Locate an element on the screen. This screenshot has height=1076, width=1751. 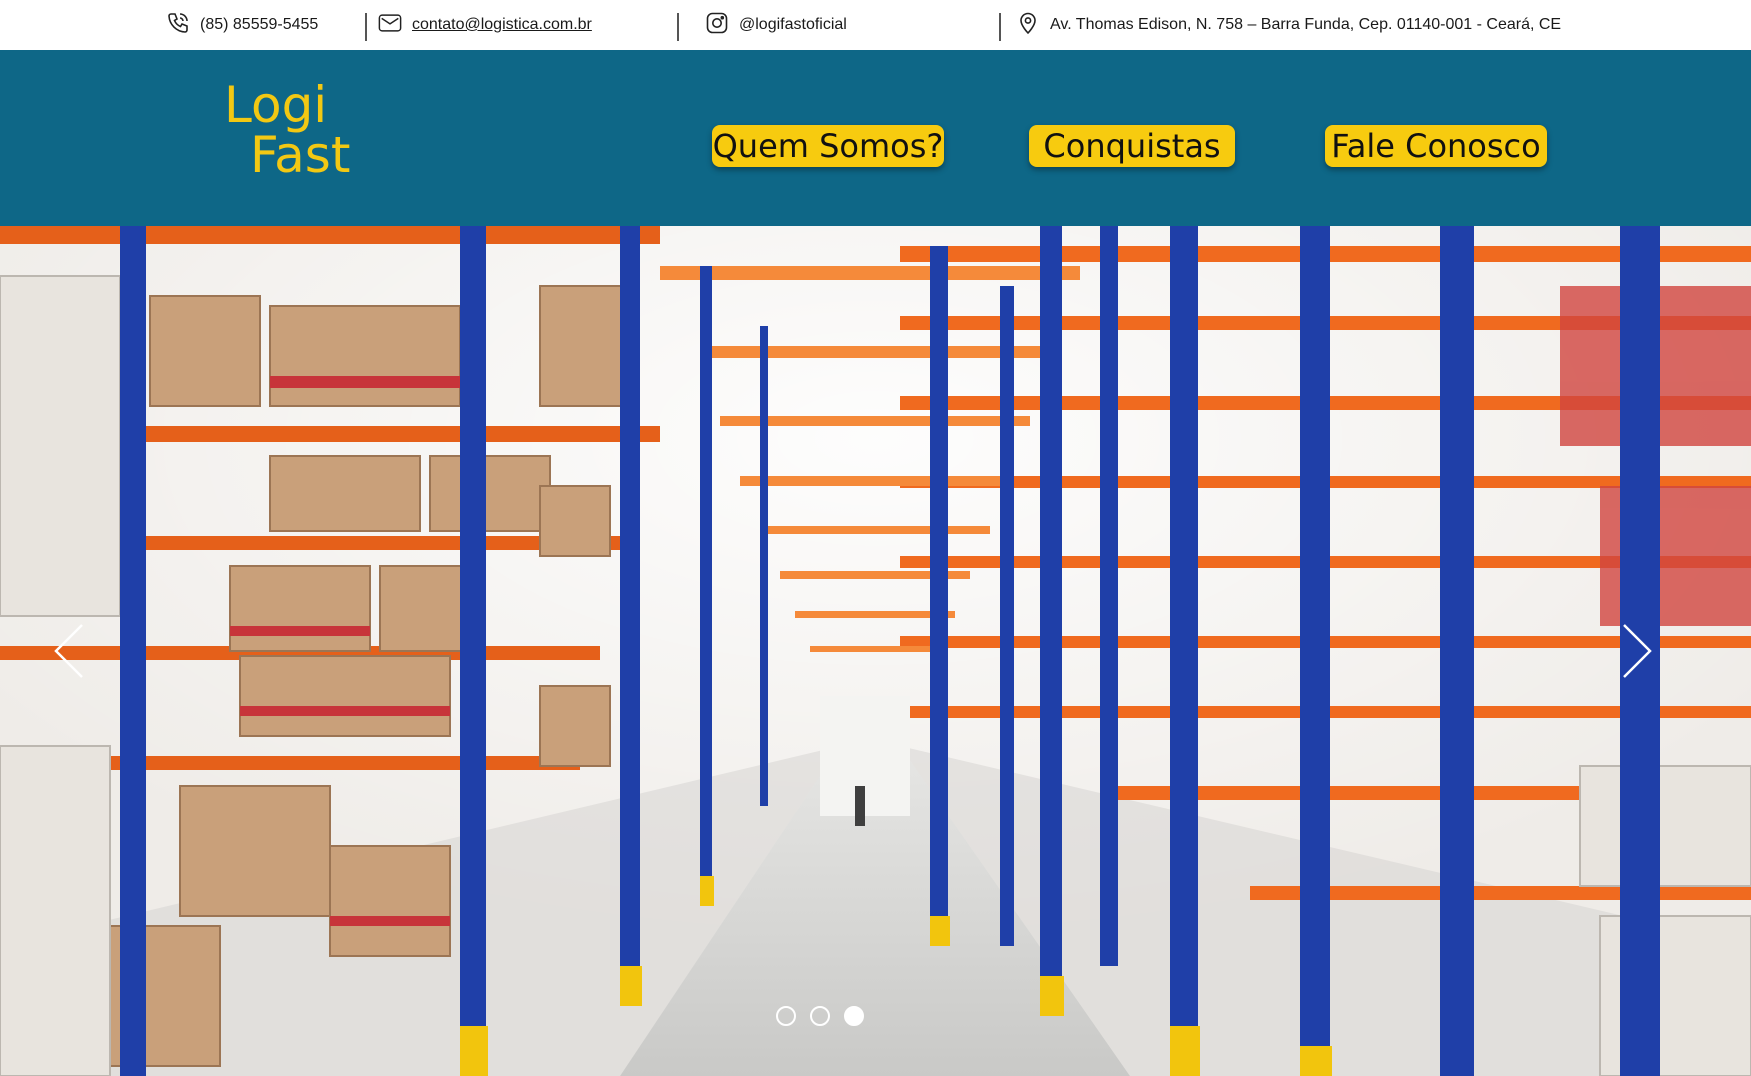
email-link: contato@logistica.com.br is located at coordinates (502, 25).